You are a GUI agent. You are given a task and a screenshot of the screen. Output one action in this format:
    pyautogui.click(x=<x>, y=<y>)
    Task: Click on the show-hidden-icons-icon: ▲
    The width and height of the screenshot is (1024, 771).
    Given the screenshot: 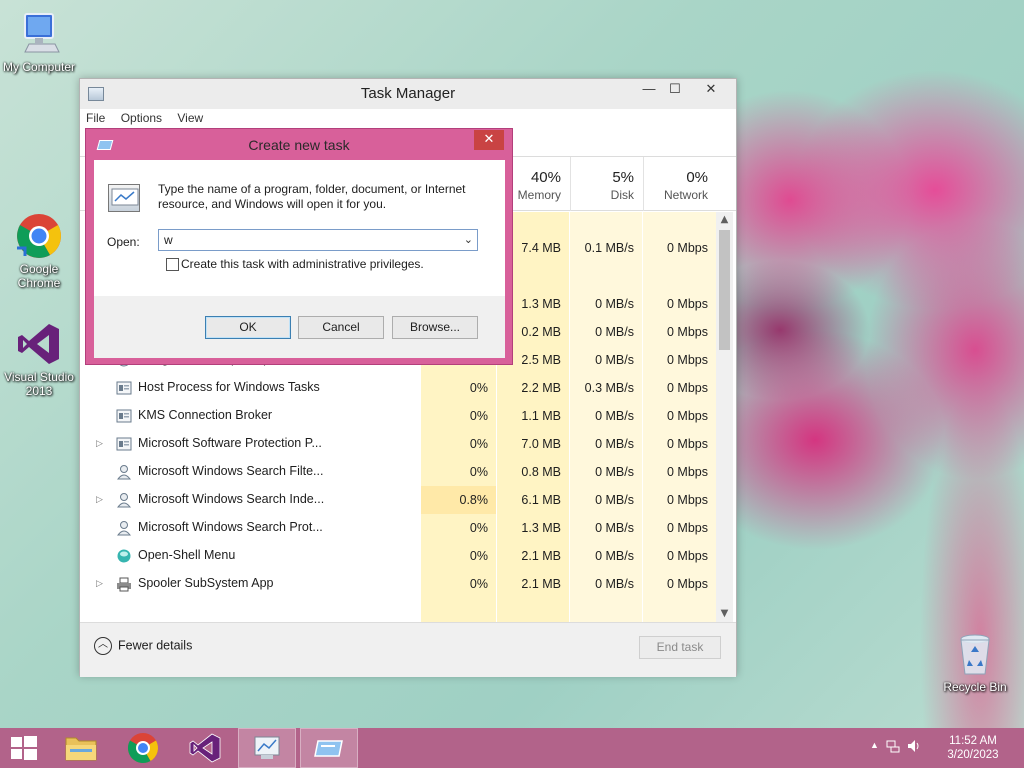 What is the action you would take?
    pyautogui.click(x=874, y=745)
    